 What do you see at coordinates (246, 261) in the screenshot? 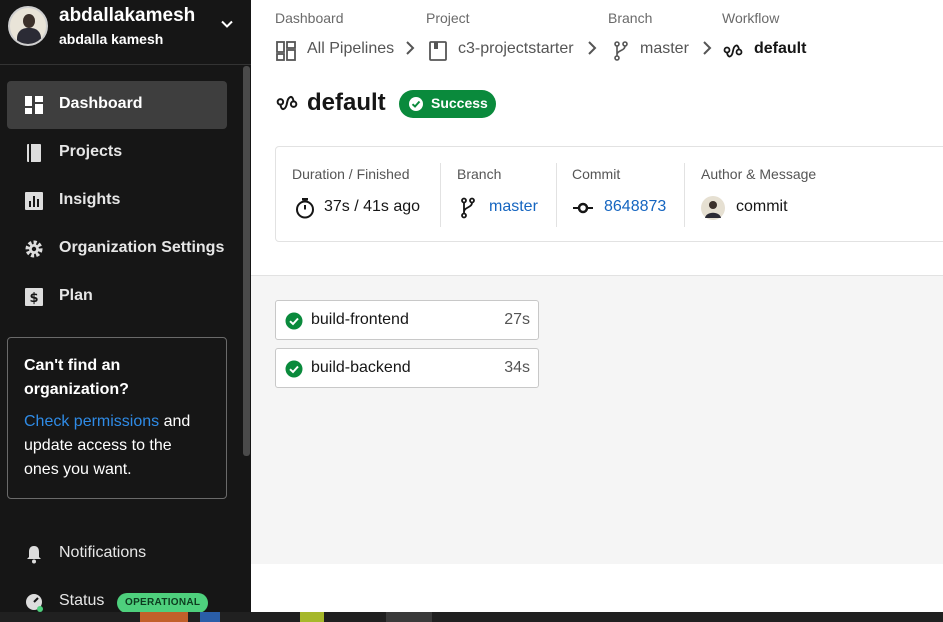
I see `sidebar-scrollbar` at bounding box center [246, 261].